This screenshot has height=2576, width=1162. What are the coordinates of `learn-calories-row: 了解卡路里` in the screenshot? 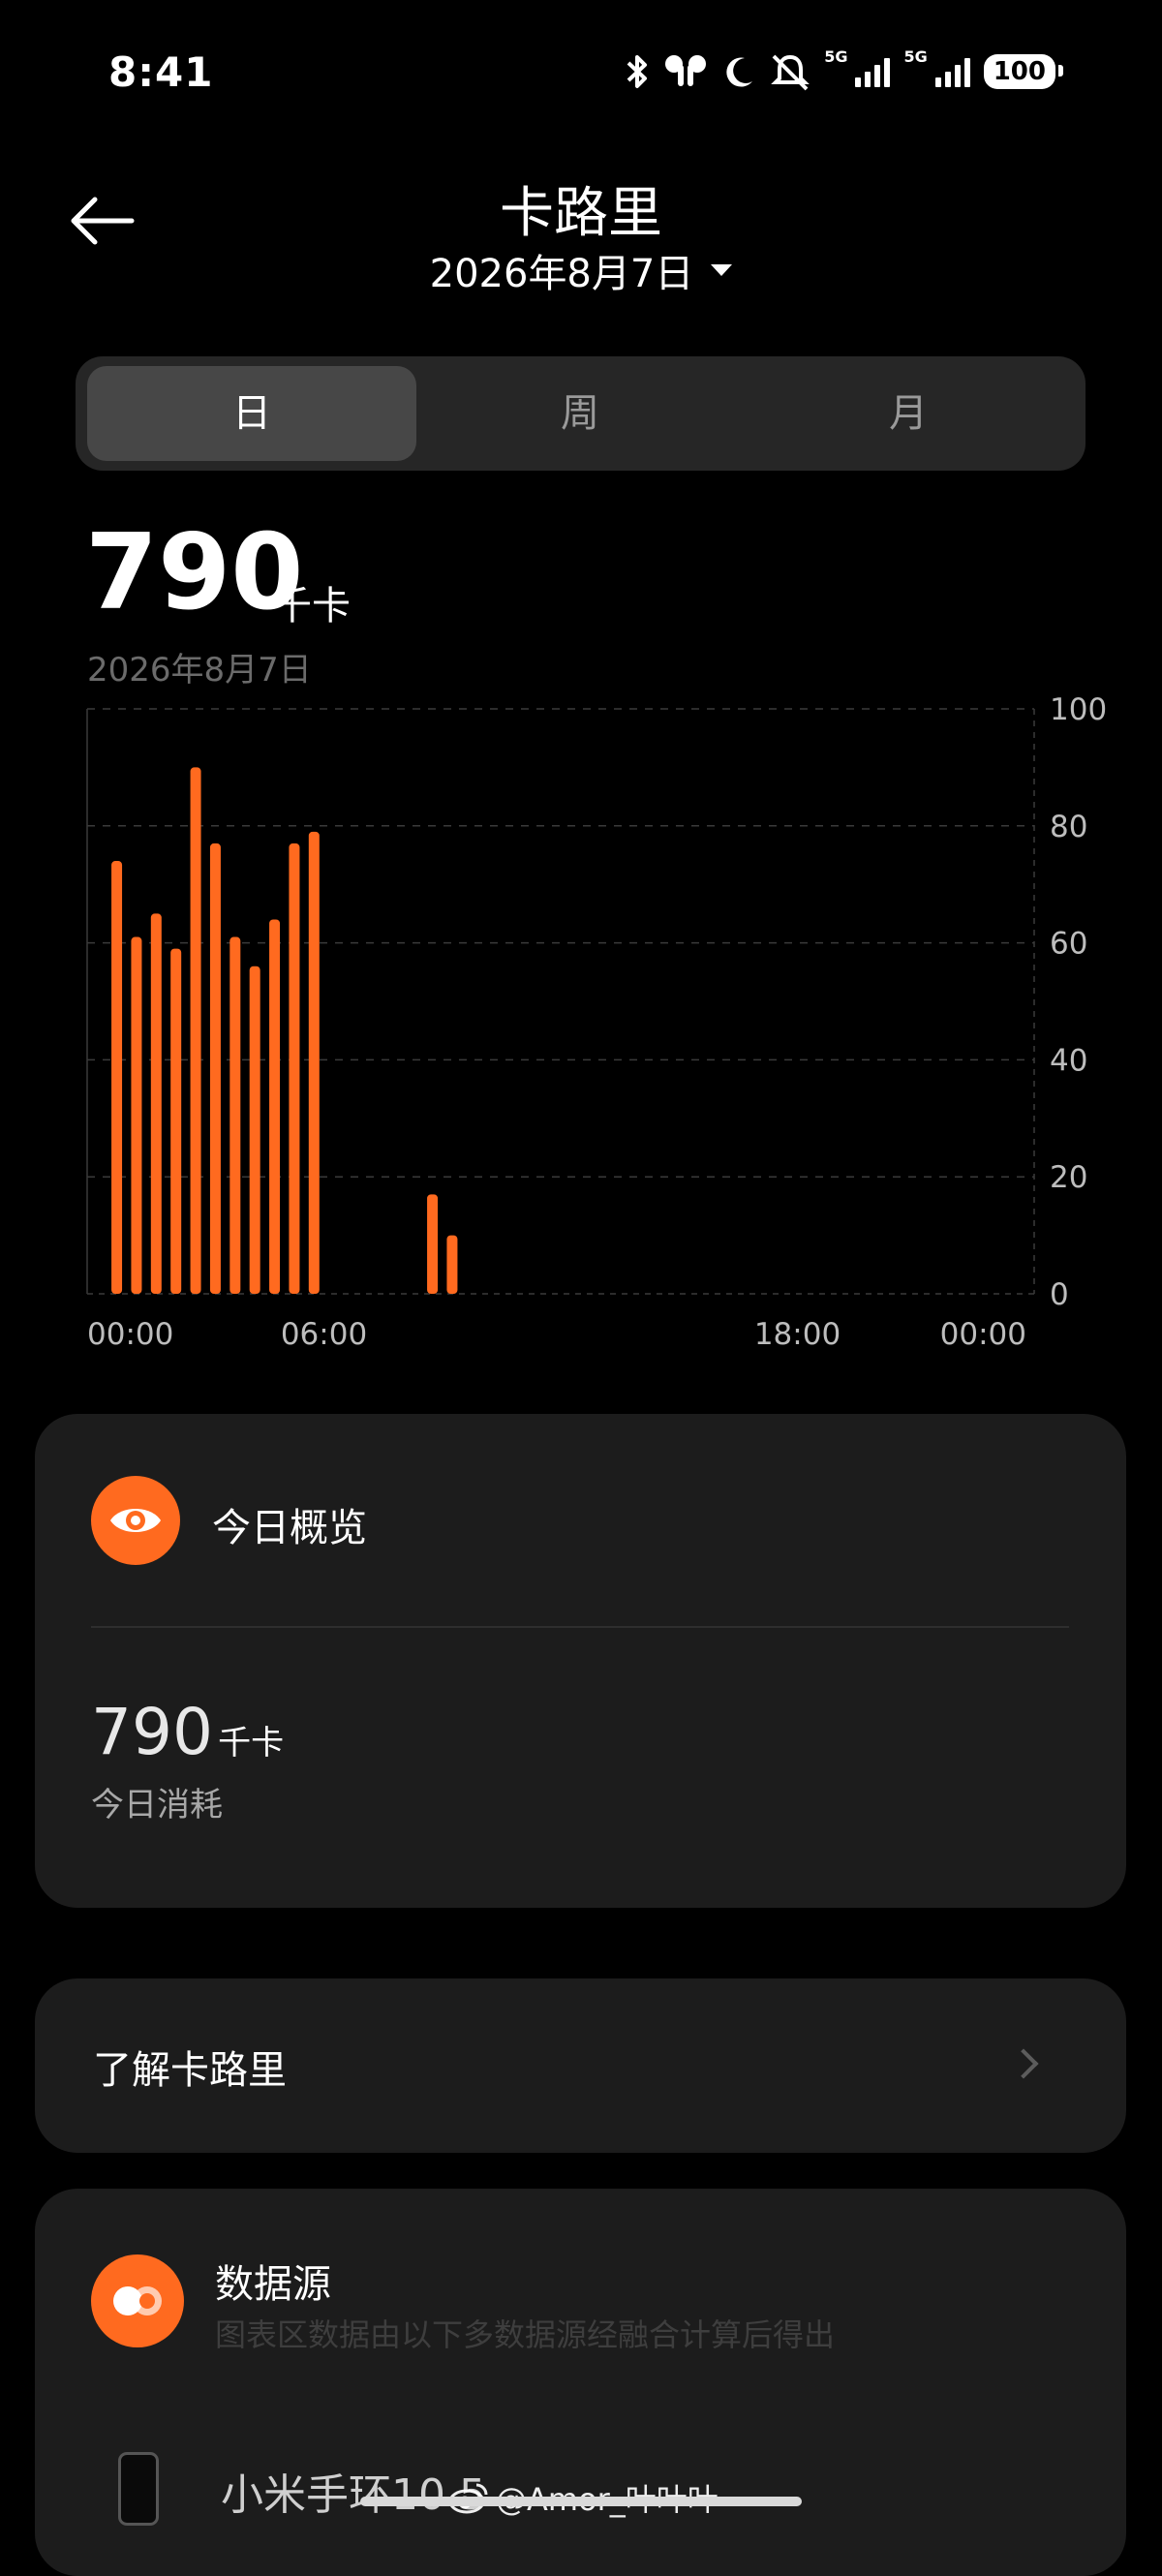 It's located at (581, 2065).